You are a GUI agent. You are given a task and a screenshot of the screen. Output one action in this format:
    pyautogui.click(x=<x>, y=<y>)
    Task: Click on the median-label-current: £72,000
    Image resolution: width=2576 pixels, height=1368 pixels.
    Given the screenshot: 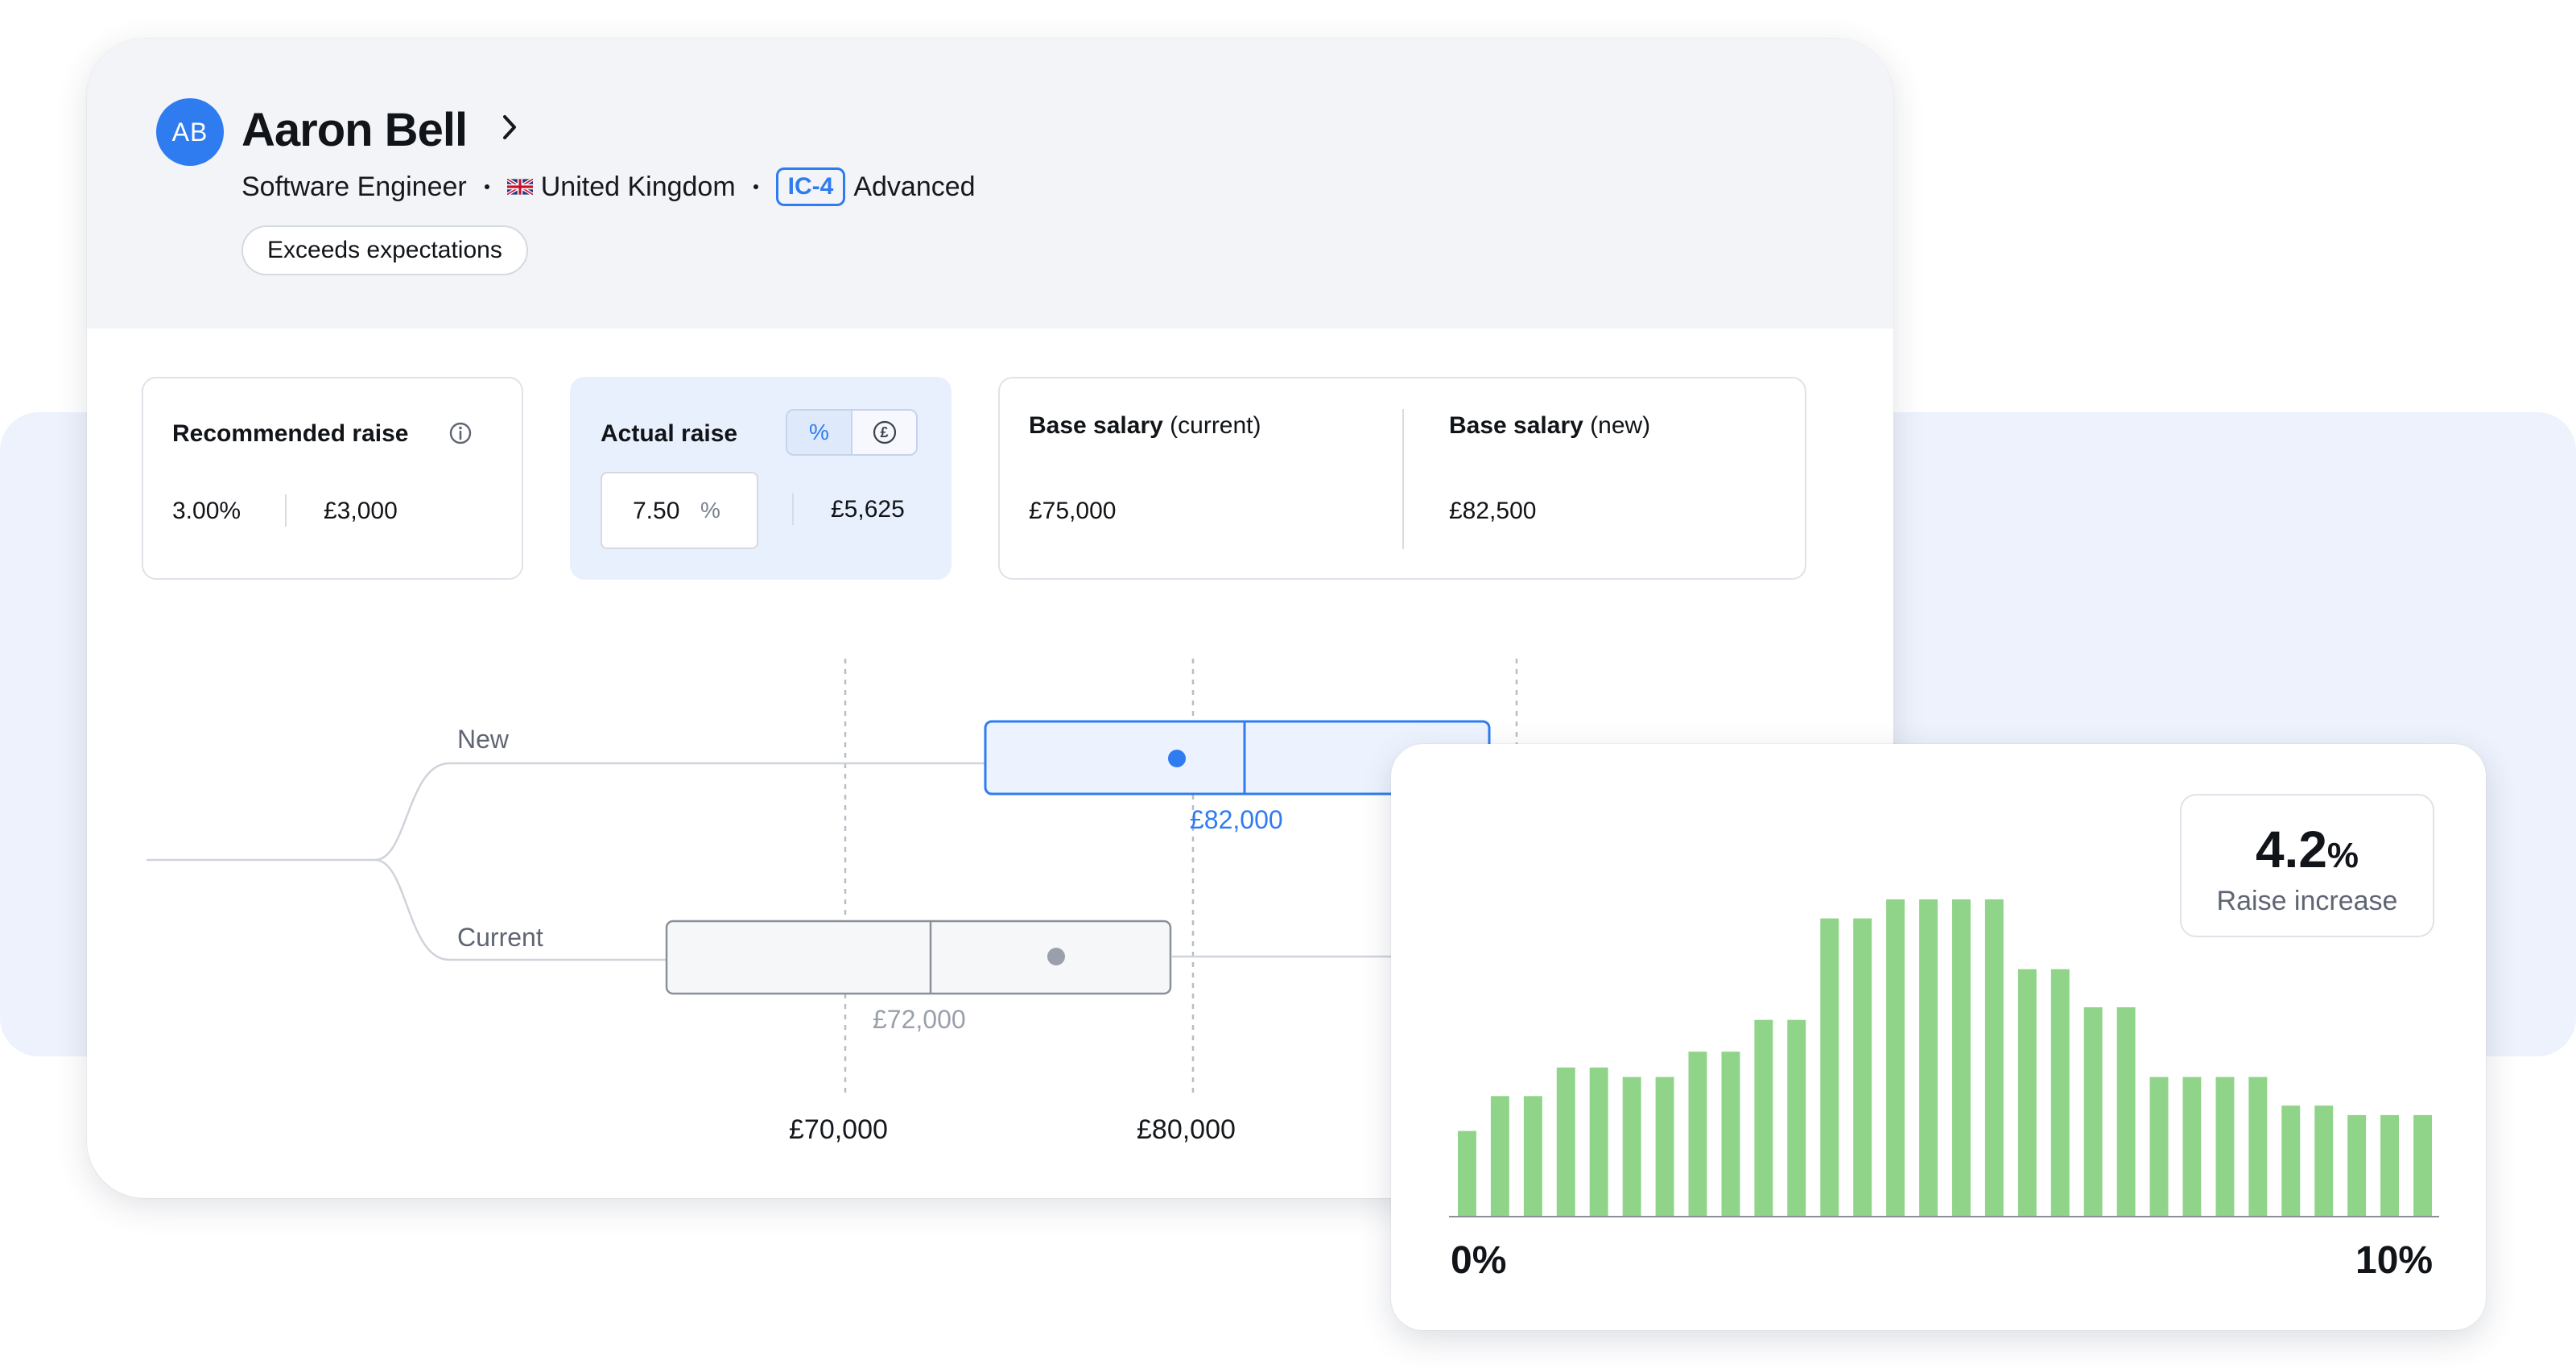 What is the action you would take?
    pyautogui.click(x=919, y=1019)
    